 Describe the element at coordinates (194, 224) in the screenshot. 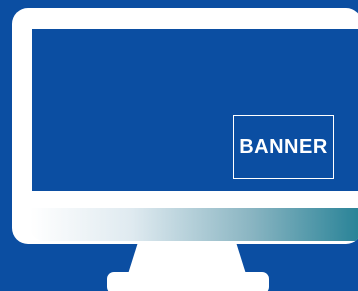

I see `monitor-chin-gradient` at that location.